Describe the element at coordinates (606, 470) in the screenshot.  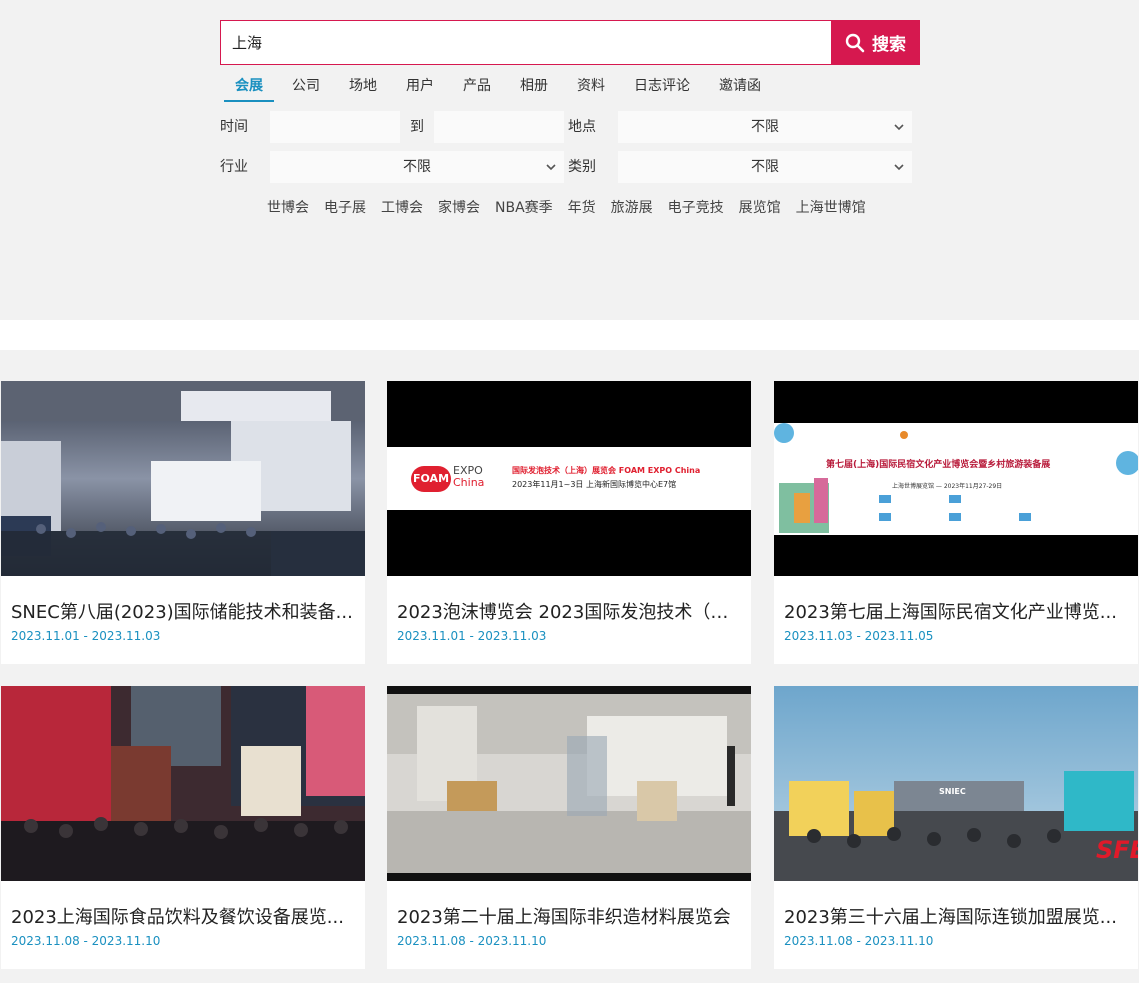
I see `banner-headline: 国际发泡技术（上海）展览会 FOAM EXPO China` at that location.